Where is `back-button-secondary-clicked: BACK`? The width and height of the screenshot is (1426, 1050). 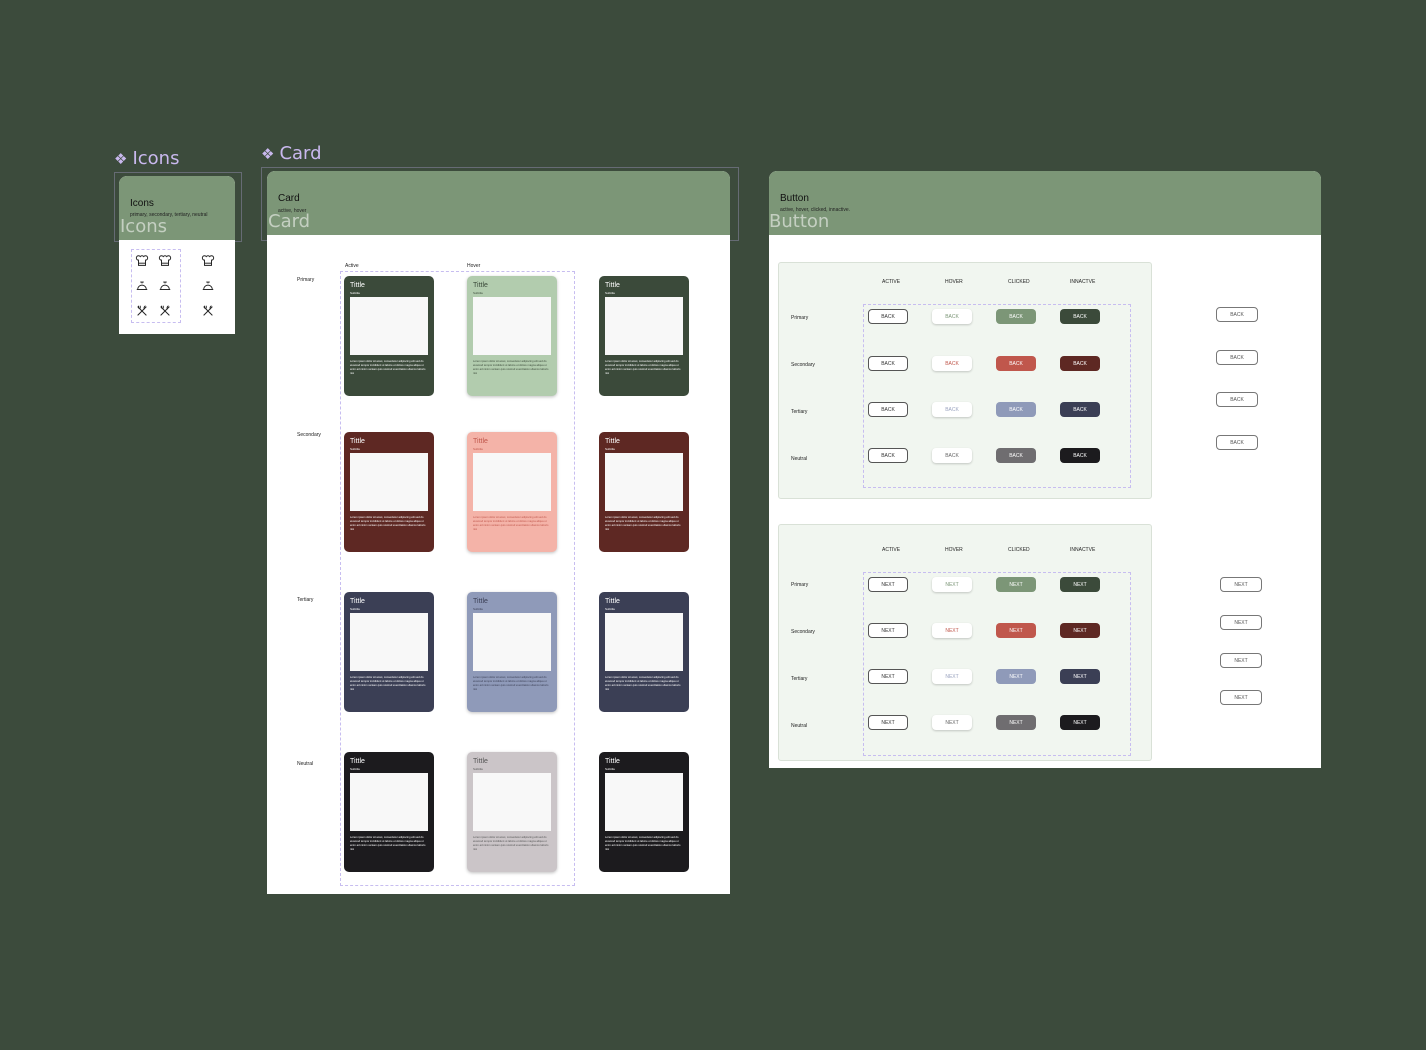 back-button-secondary-clicked: BACK is located at coordinates (1016, 363).